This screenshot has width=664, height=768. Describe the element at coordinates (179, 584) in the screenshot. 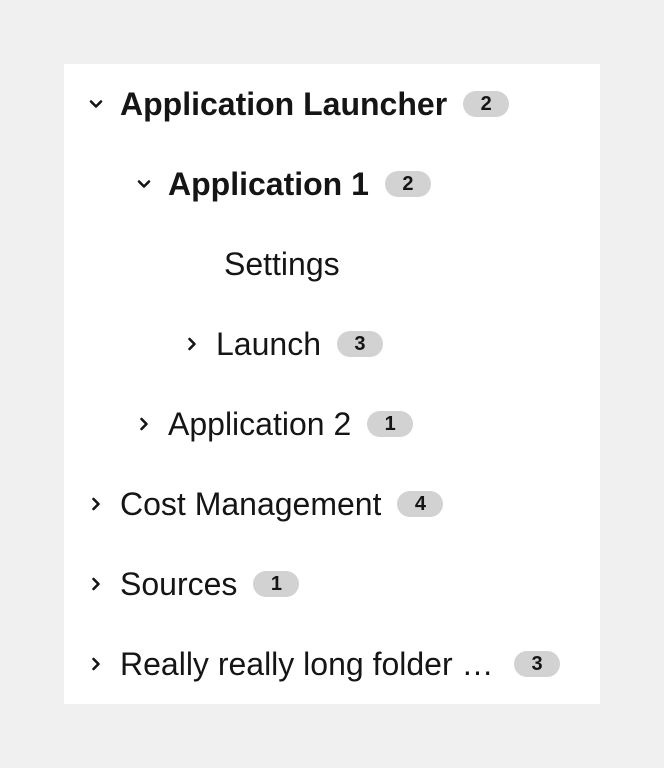

I see `tree-item-label: Sources` at that location.